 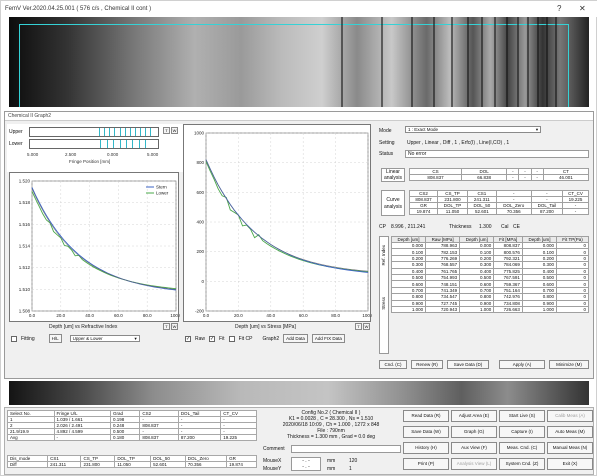 I want to click on linear-analysis-table: CS DOL - - - CT 808.837 66.838- - -46.001, so click(x=499, y=174).